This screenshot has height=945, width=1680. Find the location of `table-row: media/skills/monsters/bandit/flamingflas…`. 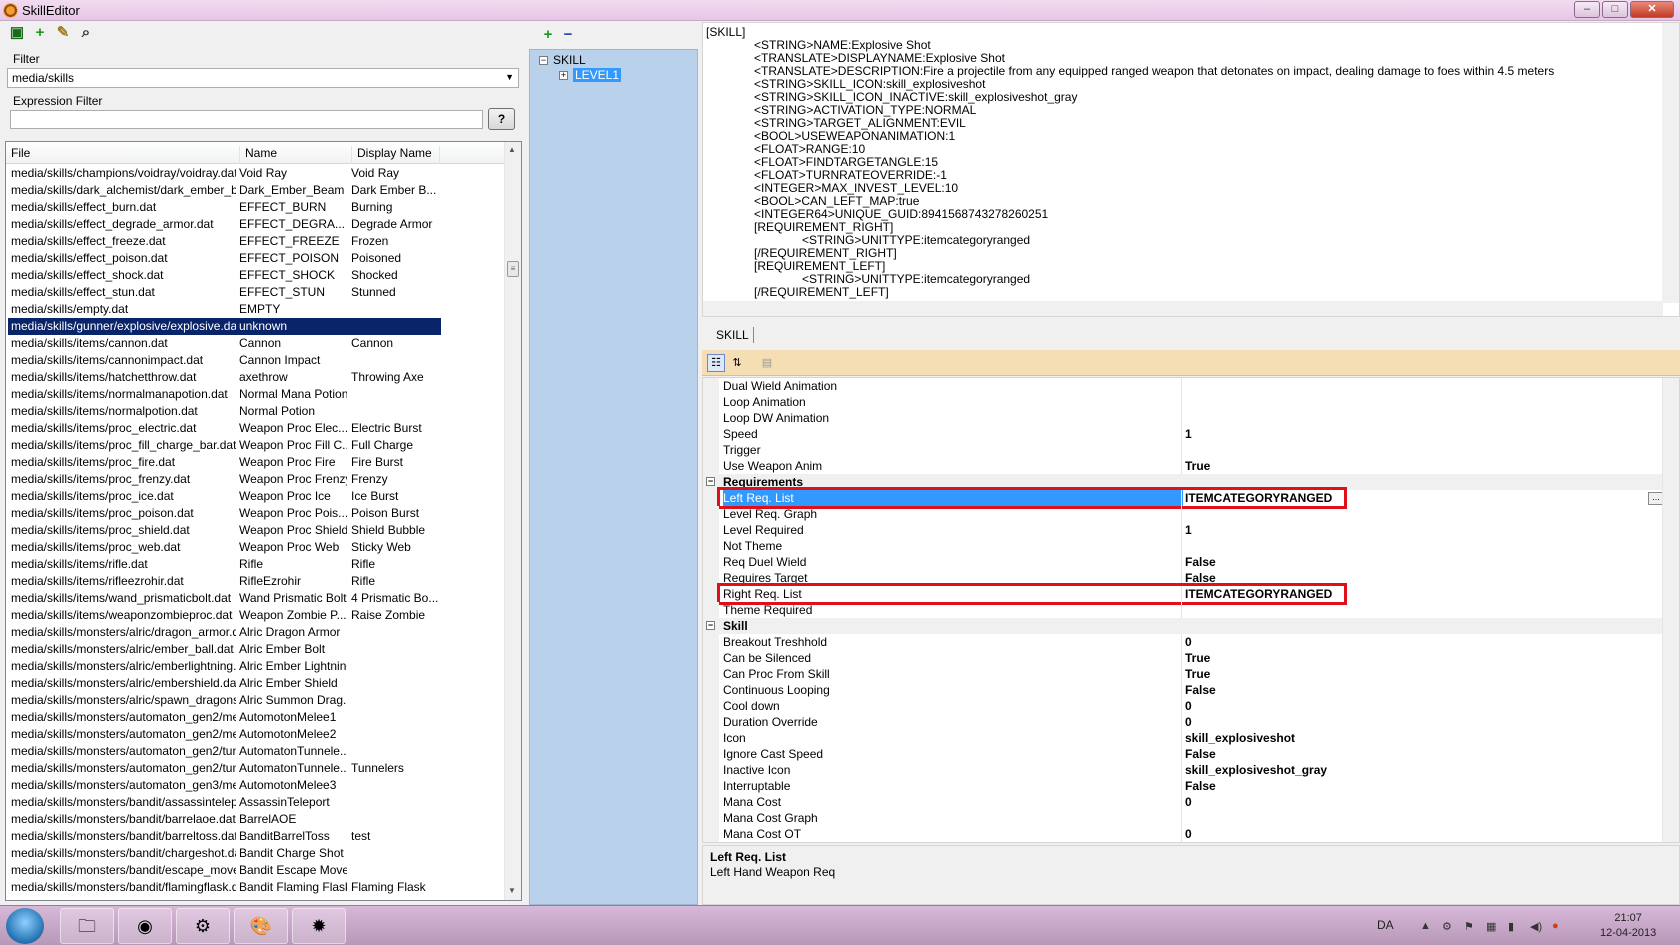

table-row: media/skills/monsters/bandit/flamingflas… is located at coordinates (224, 887).